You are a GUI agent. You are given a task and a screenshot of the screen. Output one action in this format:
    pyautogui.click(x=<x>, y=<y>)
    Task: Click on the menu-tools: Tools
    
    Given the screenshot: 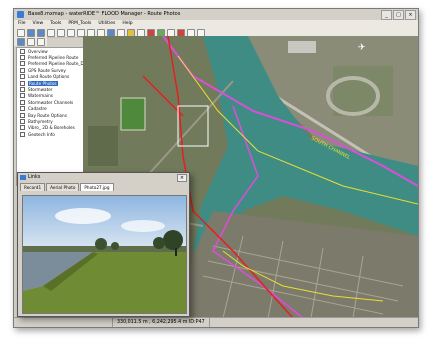 What is the action you would take?
    pyautogui.click(x=55, y=24)
    